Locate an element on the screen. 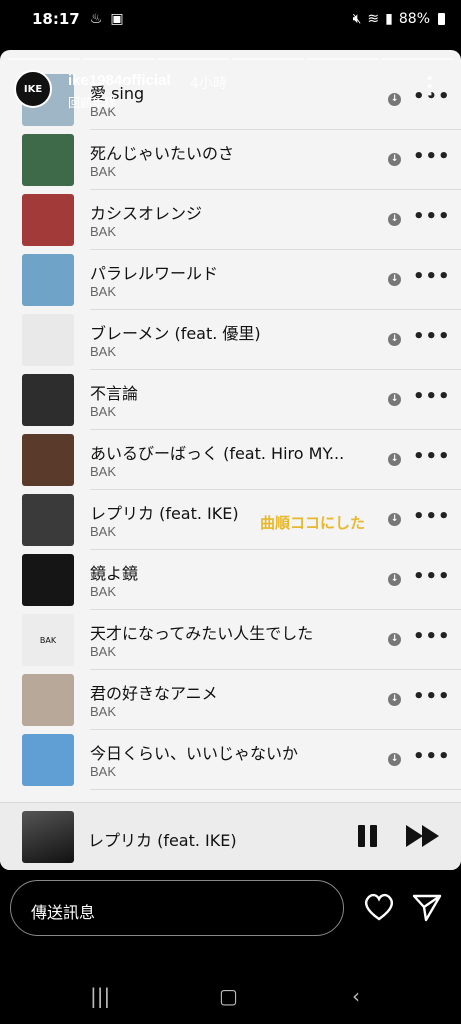  list-item: 今日くらい、いいじゃないか BAK ↓ ••• is located at coordinates (230, 760).